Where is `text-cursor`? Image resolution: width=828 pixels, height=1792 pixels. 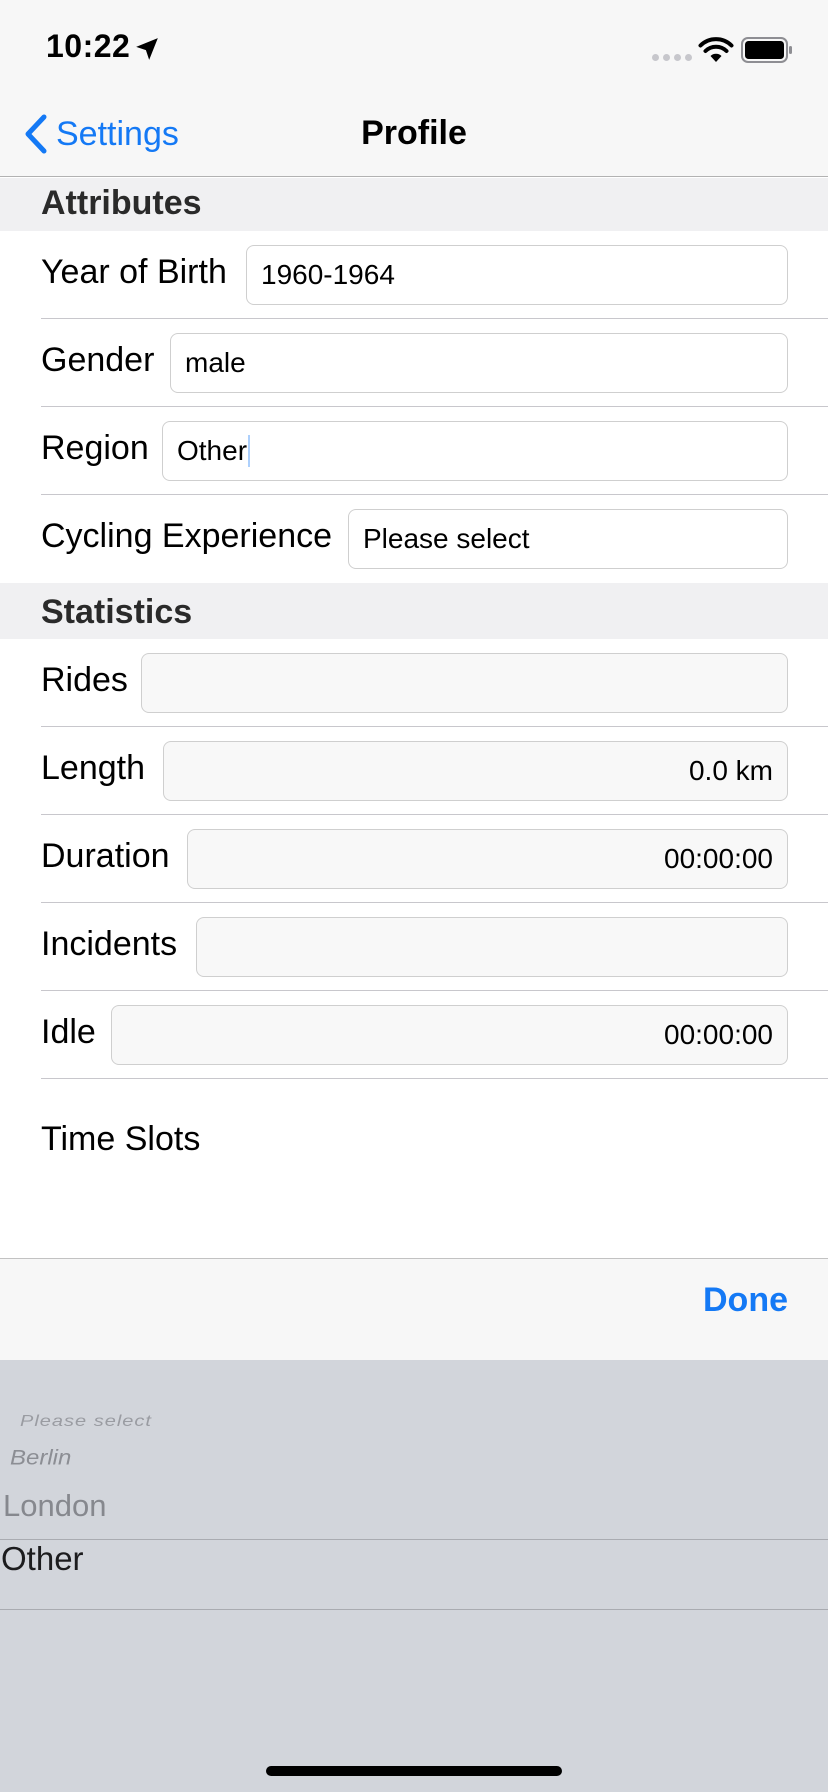 text-cursor is located at coordinates (249, 451).